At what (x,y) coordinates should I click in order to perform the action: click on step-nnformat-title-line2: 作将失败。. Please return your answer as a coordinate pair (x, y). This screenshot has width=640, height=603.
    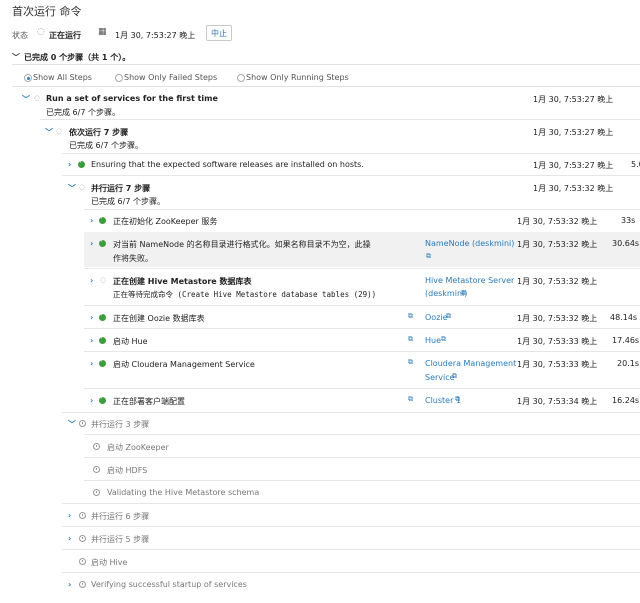
    Looking at the image, I should click on (133, 258).